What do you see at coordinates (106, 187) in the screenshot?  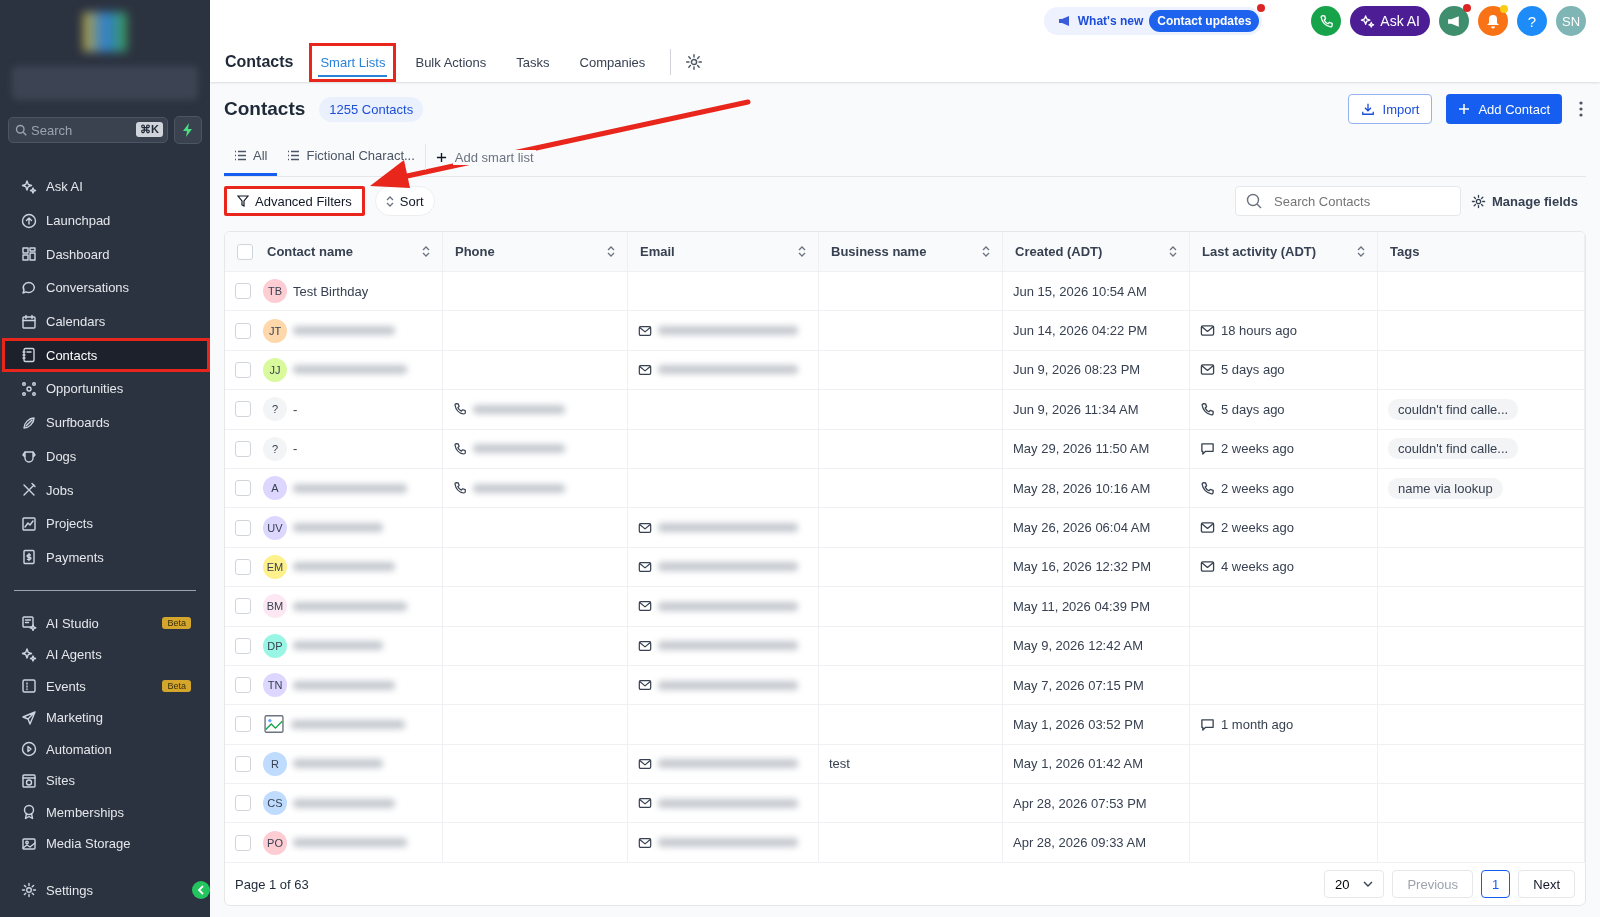 I see `sidebar-item: Ask AI` at bounding box center [106, 187].